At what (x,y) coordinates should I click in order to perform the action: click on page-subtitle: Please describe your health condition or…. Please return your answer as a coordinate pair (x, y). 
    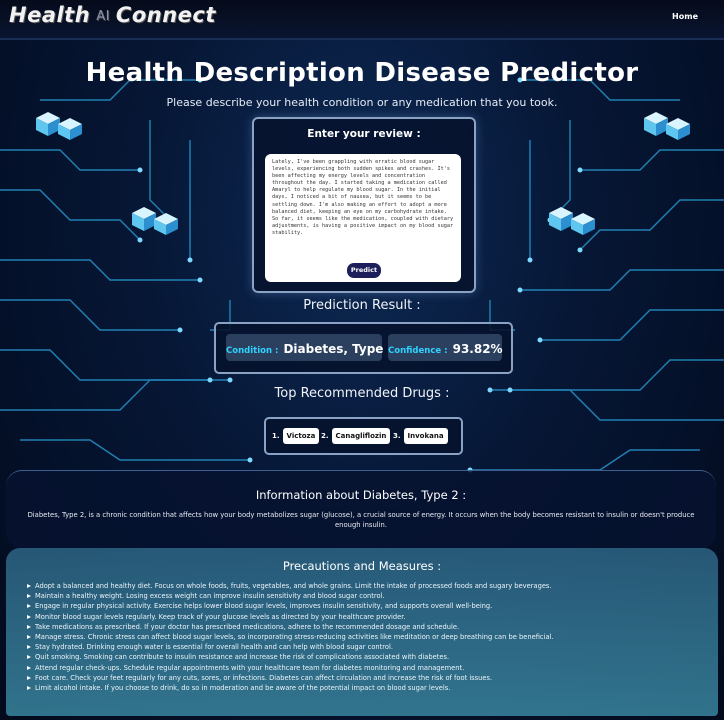
    Looking at the image, I should click on (362, 102).